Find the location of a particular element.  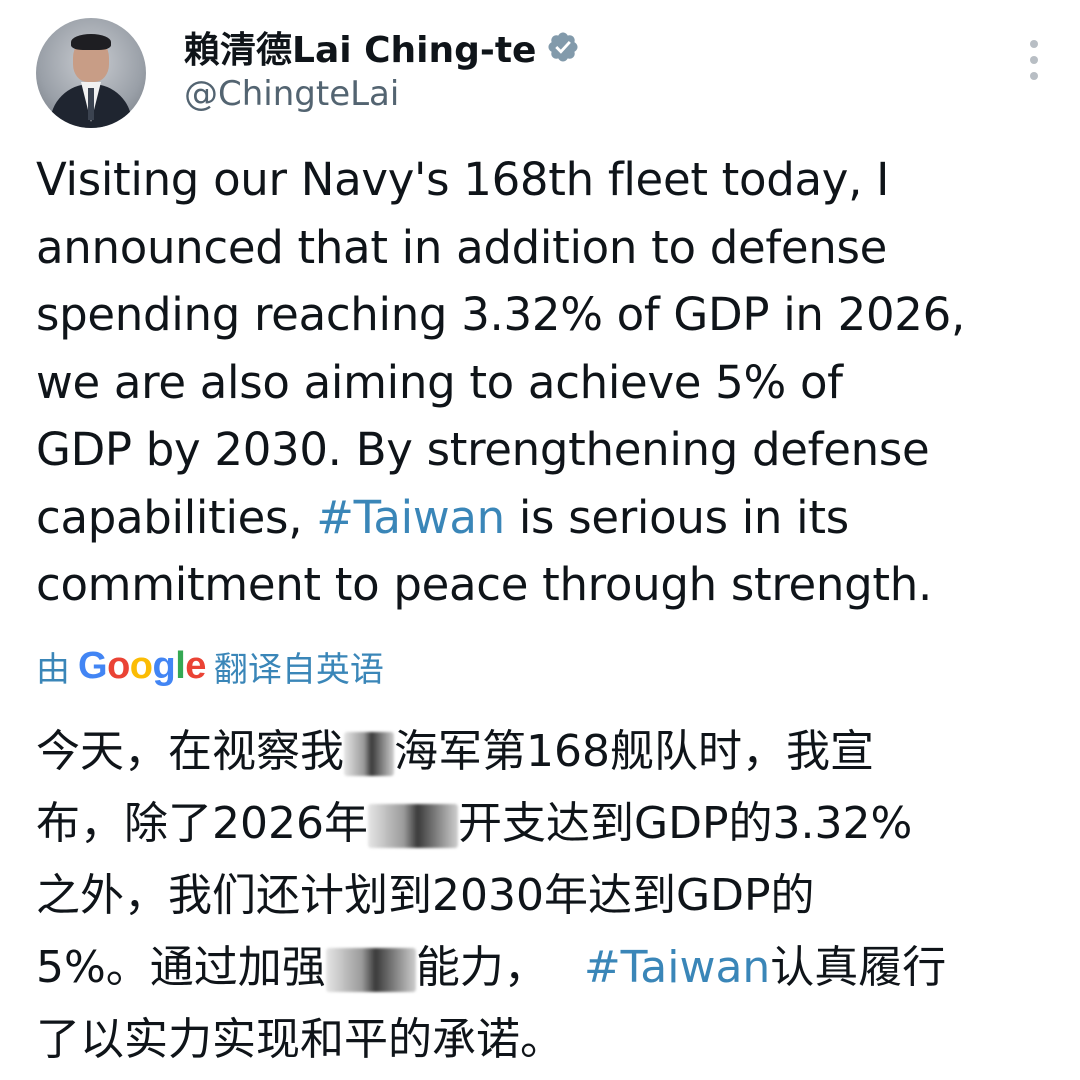

tweet-line: commitment to peace through strength. is located at coordinates (484, 584).